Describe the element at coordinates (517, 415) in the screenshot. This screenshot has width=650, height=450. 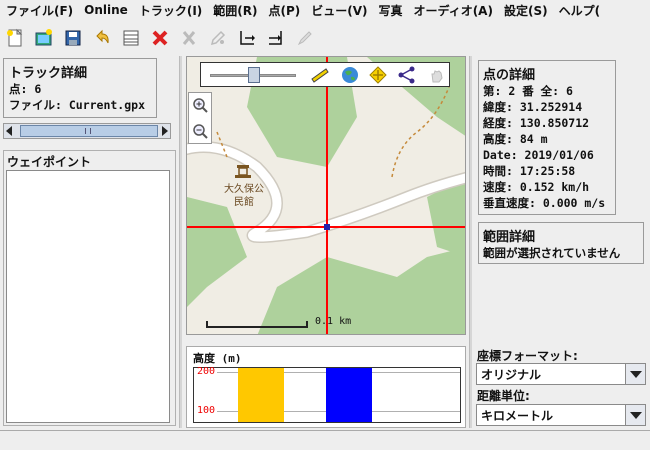
I see `distance-unit-value: キロメートル` at that location.